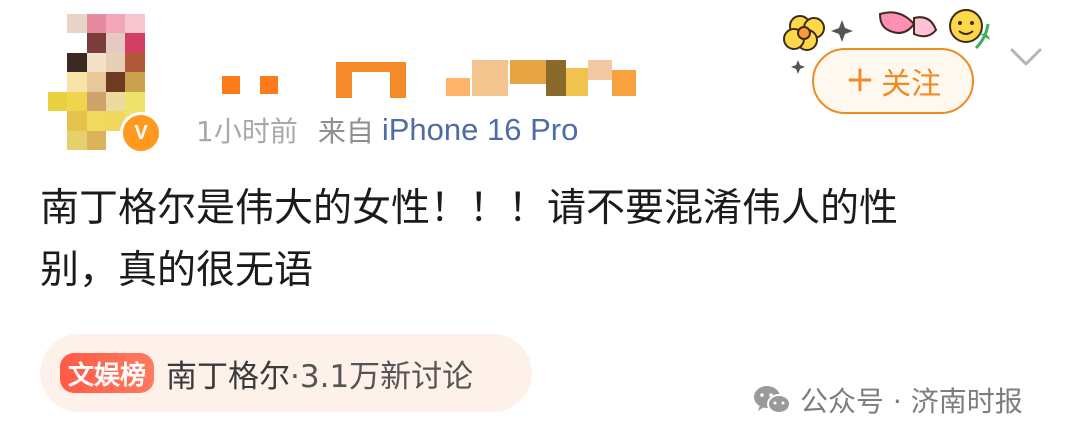  What do you see at coordinates (911, 401) in the screenshot?
I see `watermark-label: 公众号 · 济南时报` at bounding box center [911, 401].